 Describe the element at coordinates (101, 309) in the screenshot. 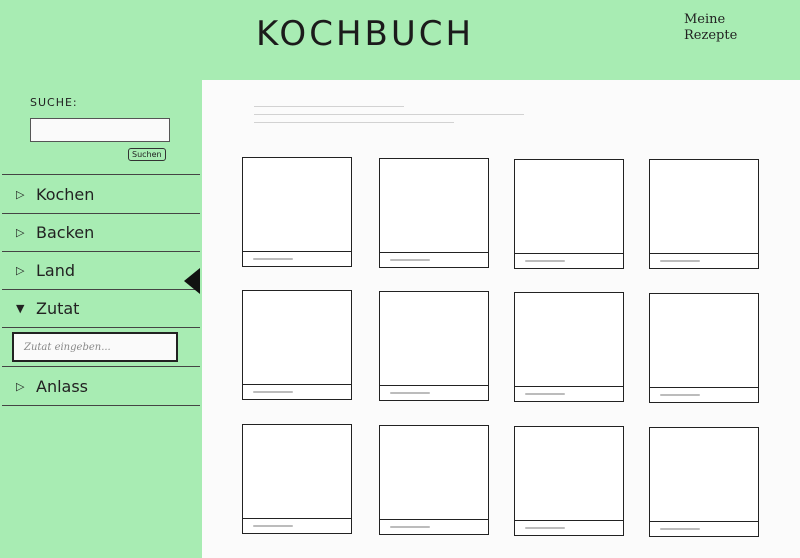

I see `sidebar-item-zutat: ▼ Zutat` at that location.